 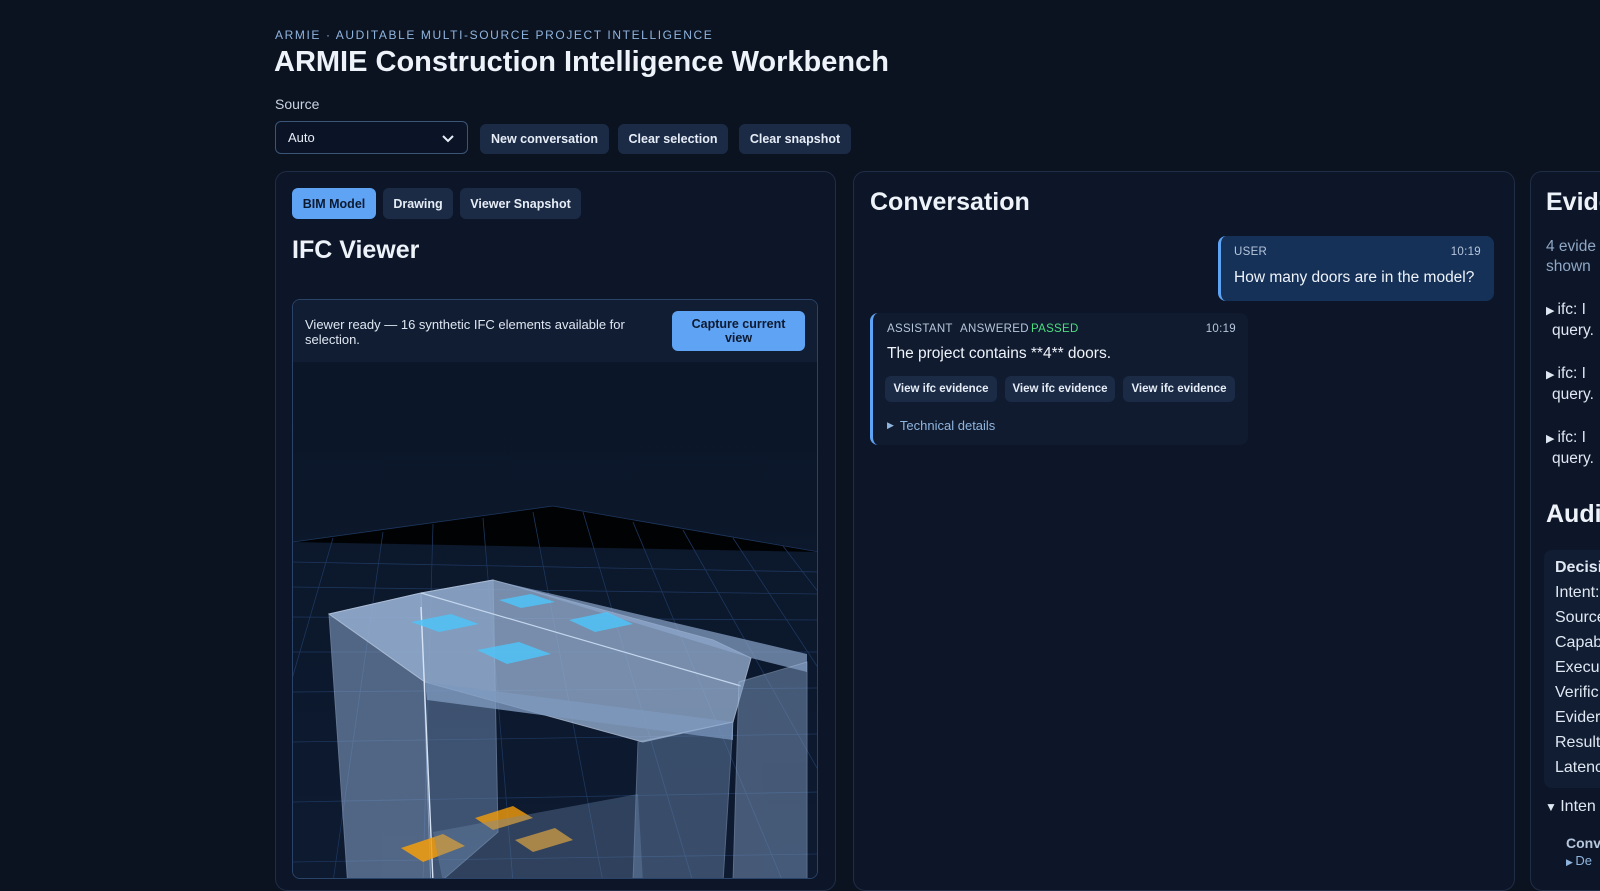 I want to click on evidence-heading: Evide, so click(x=1573, y=202).